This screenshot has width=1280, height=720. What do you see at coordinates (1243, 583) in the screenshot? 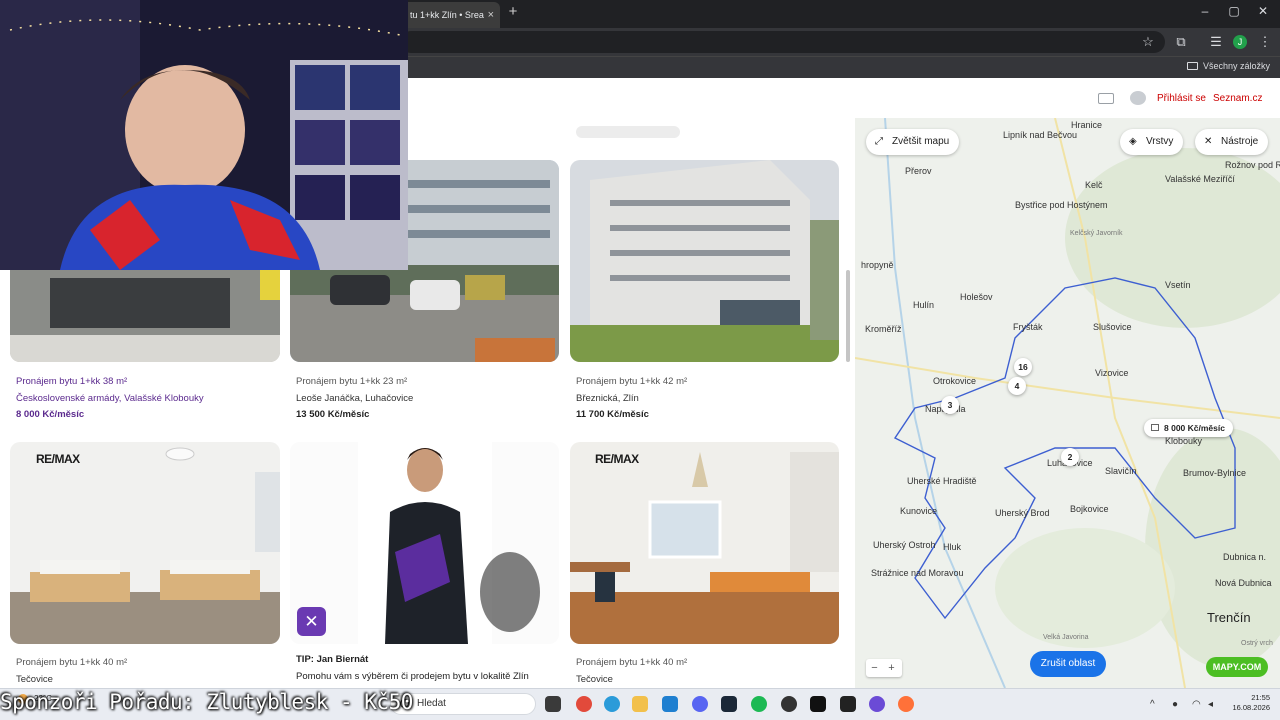
I see `map-place: Nová Dubnica` at bounding box center [1243, 583].